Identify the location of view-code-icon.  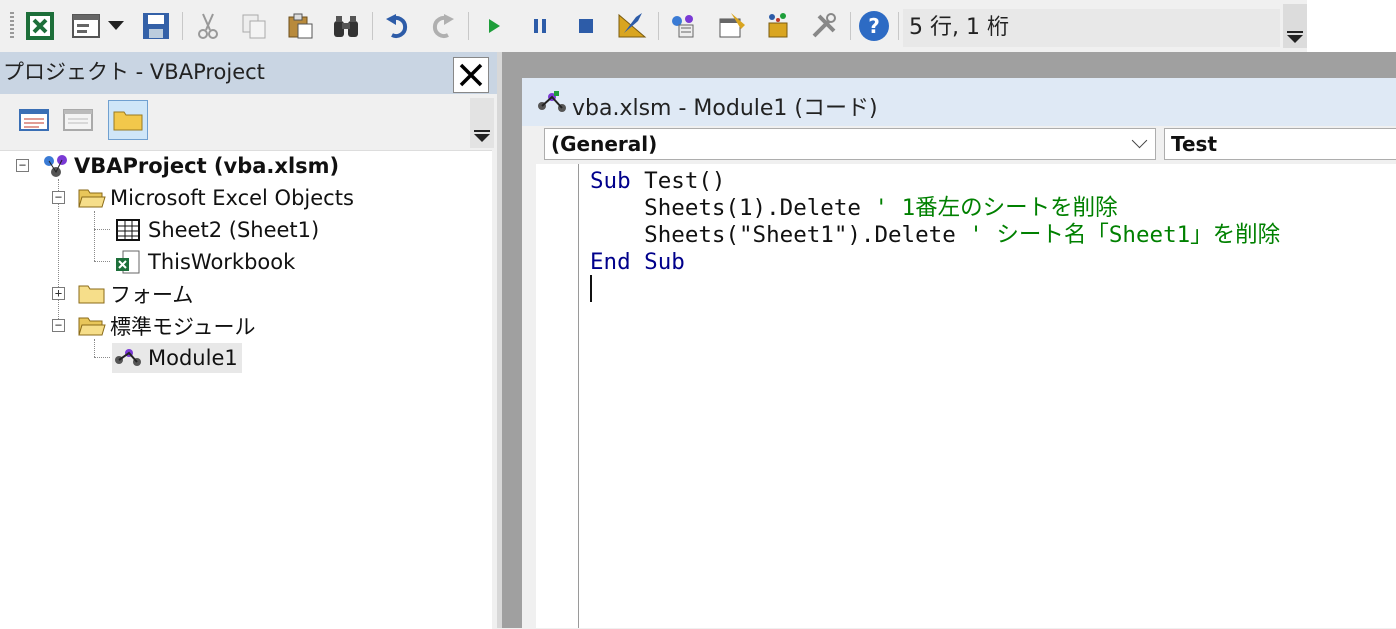
(34, 120).